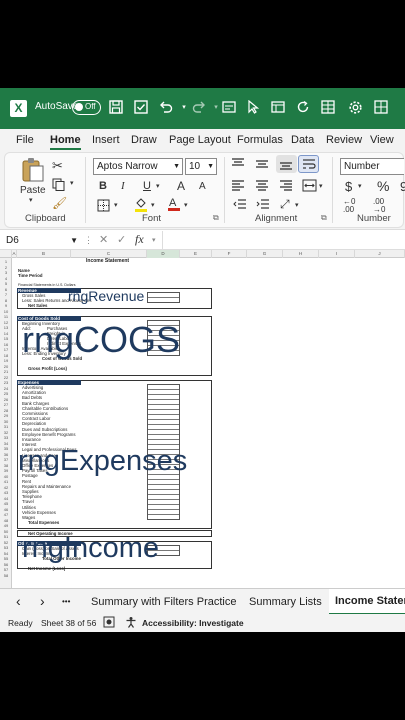 Image resolution: width=405 pixels, height=720 pixels. Describe the element at coordinates (144, 140) in the screenshot. I see `tab-draw: Draw` at that location.